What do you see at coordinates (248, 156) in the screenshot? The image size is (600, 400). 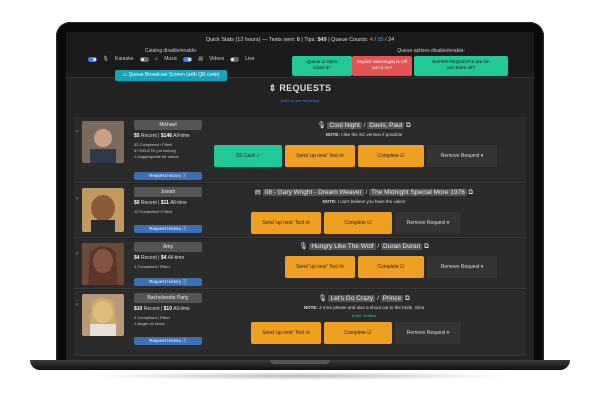 I see `ss-card-button: SS Card ✓` at bounding box center [248, 156].